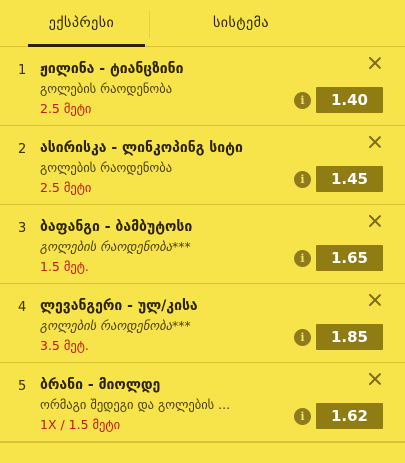  What do you see at coordinates (22, 307) in the screenshot?
I see `bet-number: 4` at bounding box center [22, 307].